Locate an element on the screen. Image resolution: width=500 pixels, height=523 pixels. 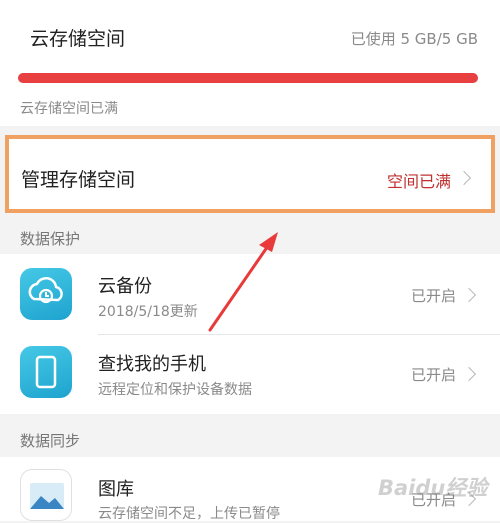
manage-storage-status: 空间已满 is located at coordinates (418, 181).